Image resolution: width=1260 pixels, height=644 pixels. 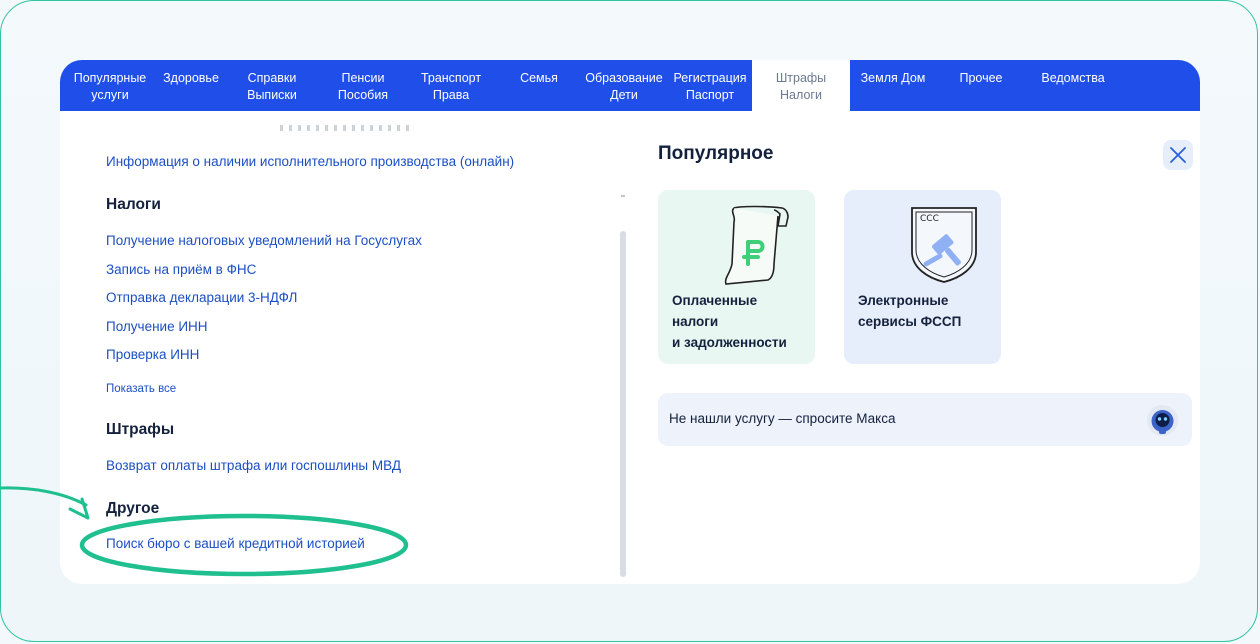 What do you see at coordinates (272, 85) in the screenshot?
I see `tab-certificates: Справки Выписки` at bounding box center [272, 85].